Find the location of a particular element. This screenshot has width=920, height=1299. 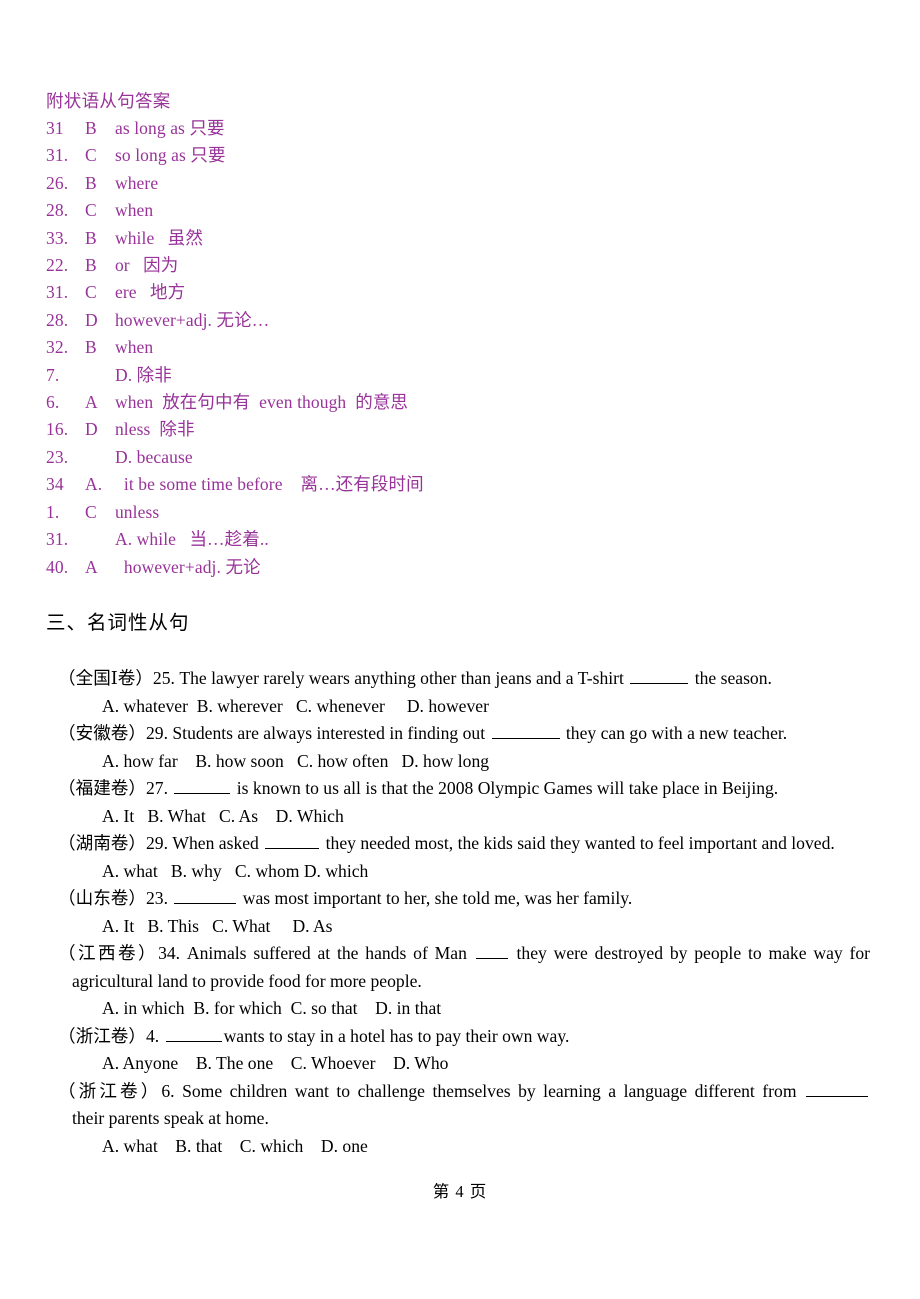

page-footer: 第 4 页 is located at coordinates (460, 1191).